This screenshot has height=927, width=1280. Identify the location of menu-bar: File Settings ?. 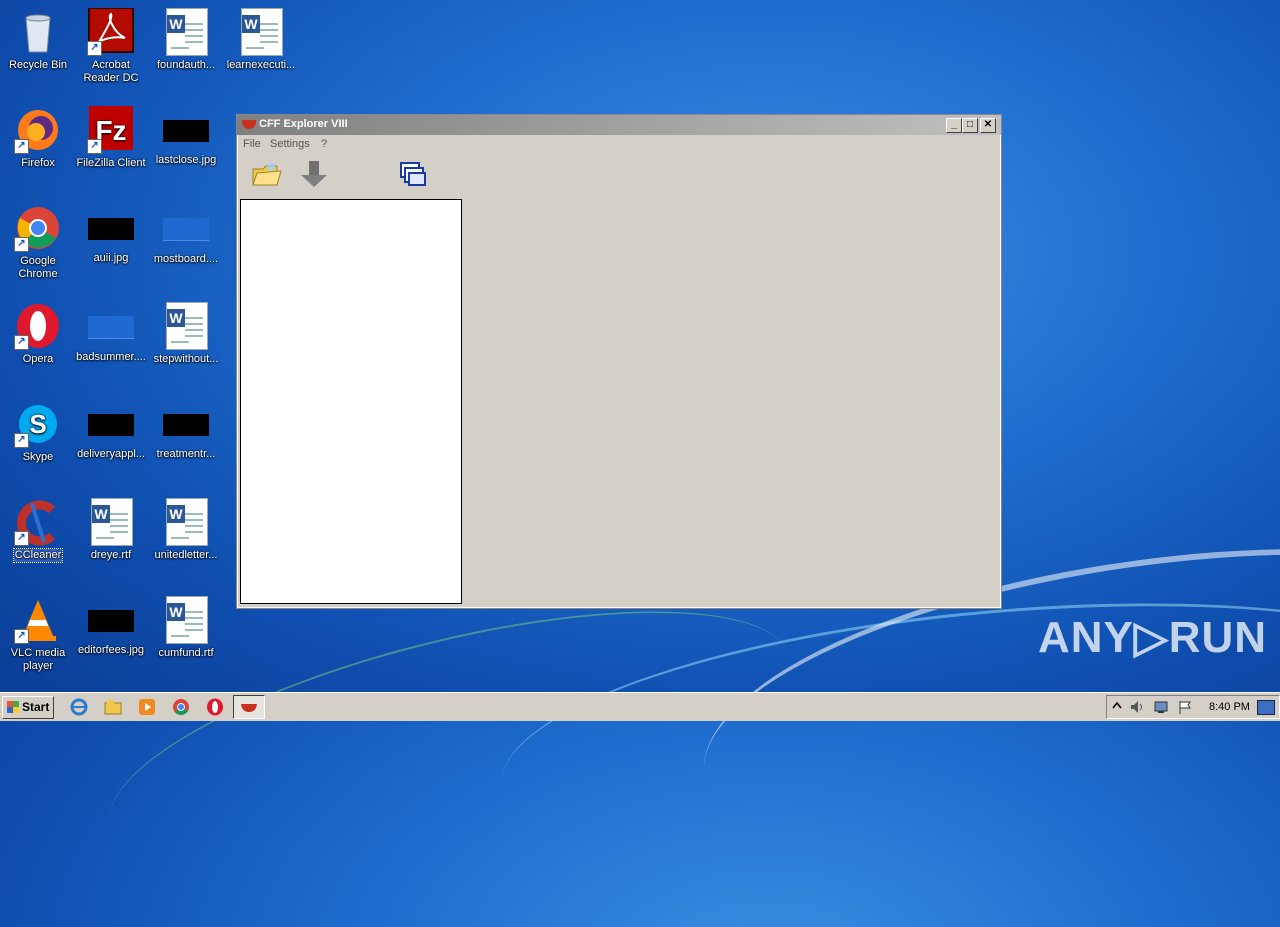
(619, 144).